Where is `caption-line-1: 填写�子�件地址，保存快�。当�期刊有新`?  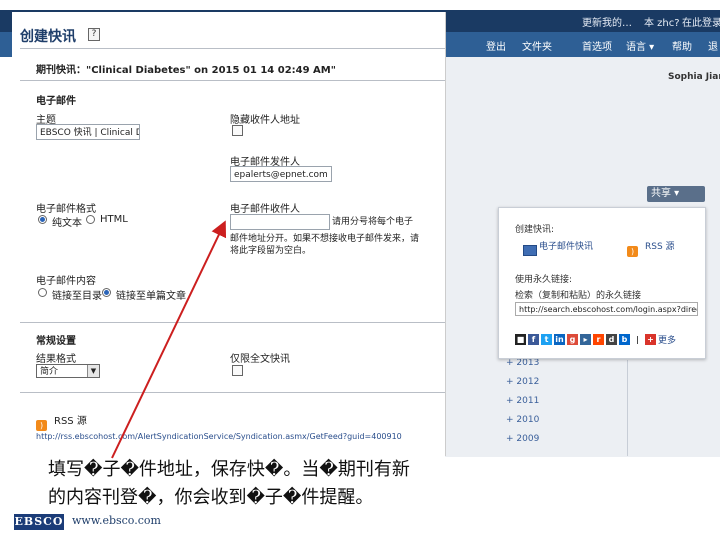
caption-line-1: 填写�子�件地址，保存快�。当�期刊有新 is located at coordinates (229, 469).